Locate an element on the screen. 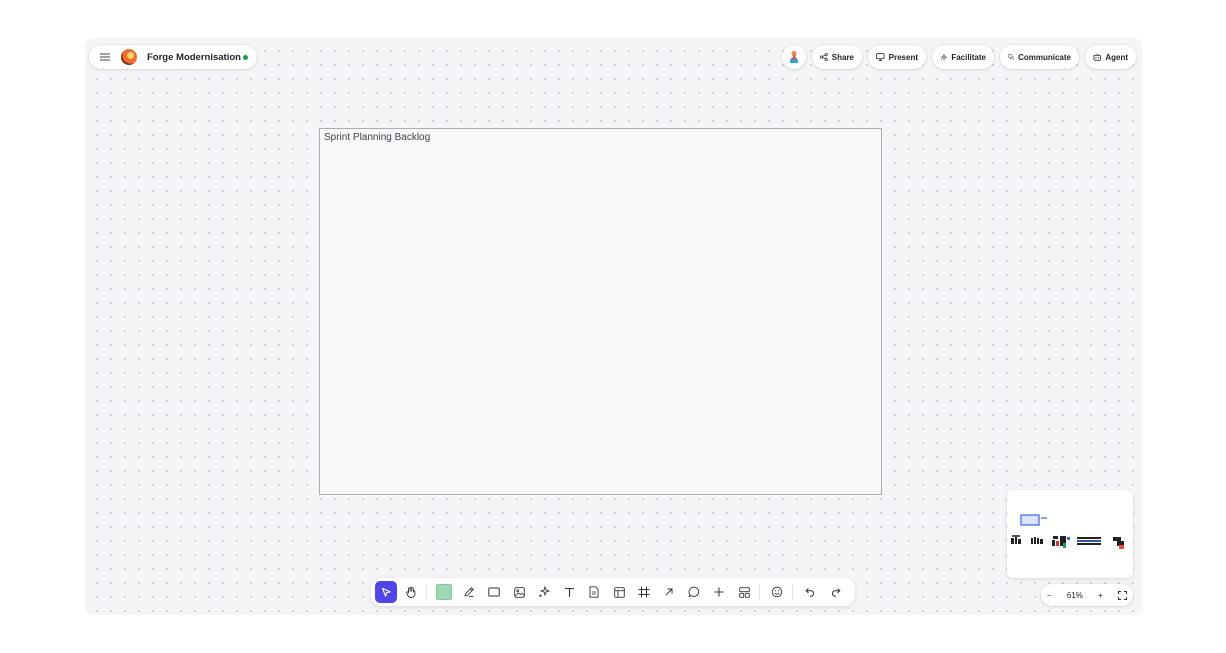 The width and height of the screenshot is (1226, 653). pen-tool is located at coordinates (469, 592).